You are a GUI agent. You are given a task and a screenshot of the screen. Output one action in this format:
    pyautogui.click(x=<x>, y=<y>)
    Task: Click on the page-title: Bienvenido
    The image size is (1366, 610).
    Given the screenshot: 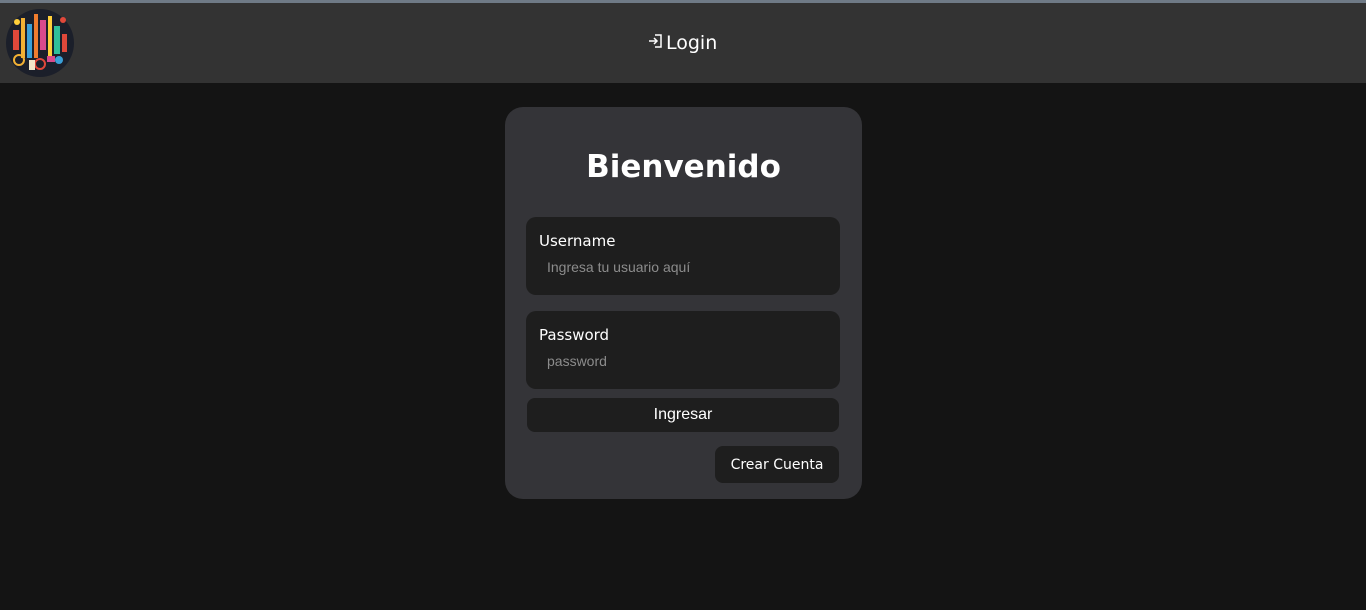 What is the action you would take?
    pyautogui.click(x=683, y=167)
    